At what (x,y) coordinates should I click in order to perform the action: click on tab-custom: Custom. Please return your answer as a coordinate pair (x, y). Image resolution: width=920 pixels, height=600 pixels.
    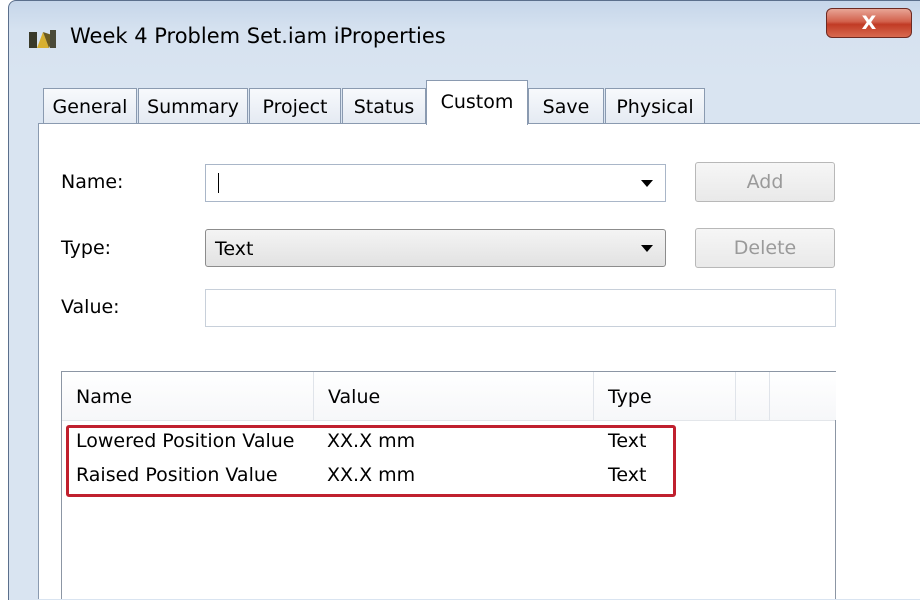
    Looking at the image, I should click on (477, 102).